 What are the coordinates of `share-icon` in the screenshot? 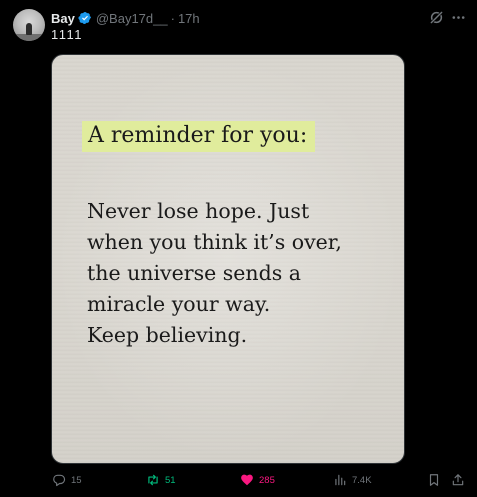 It's located at (458, 480).